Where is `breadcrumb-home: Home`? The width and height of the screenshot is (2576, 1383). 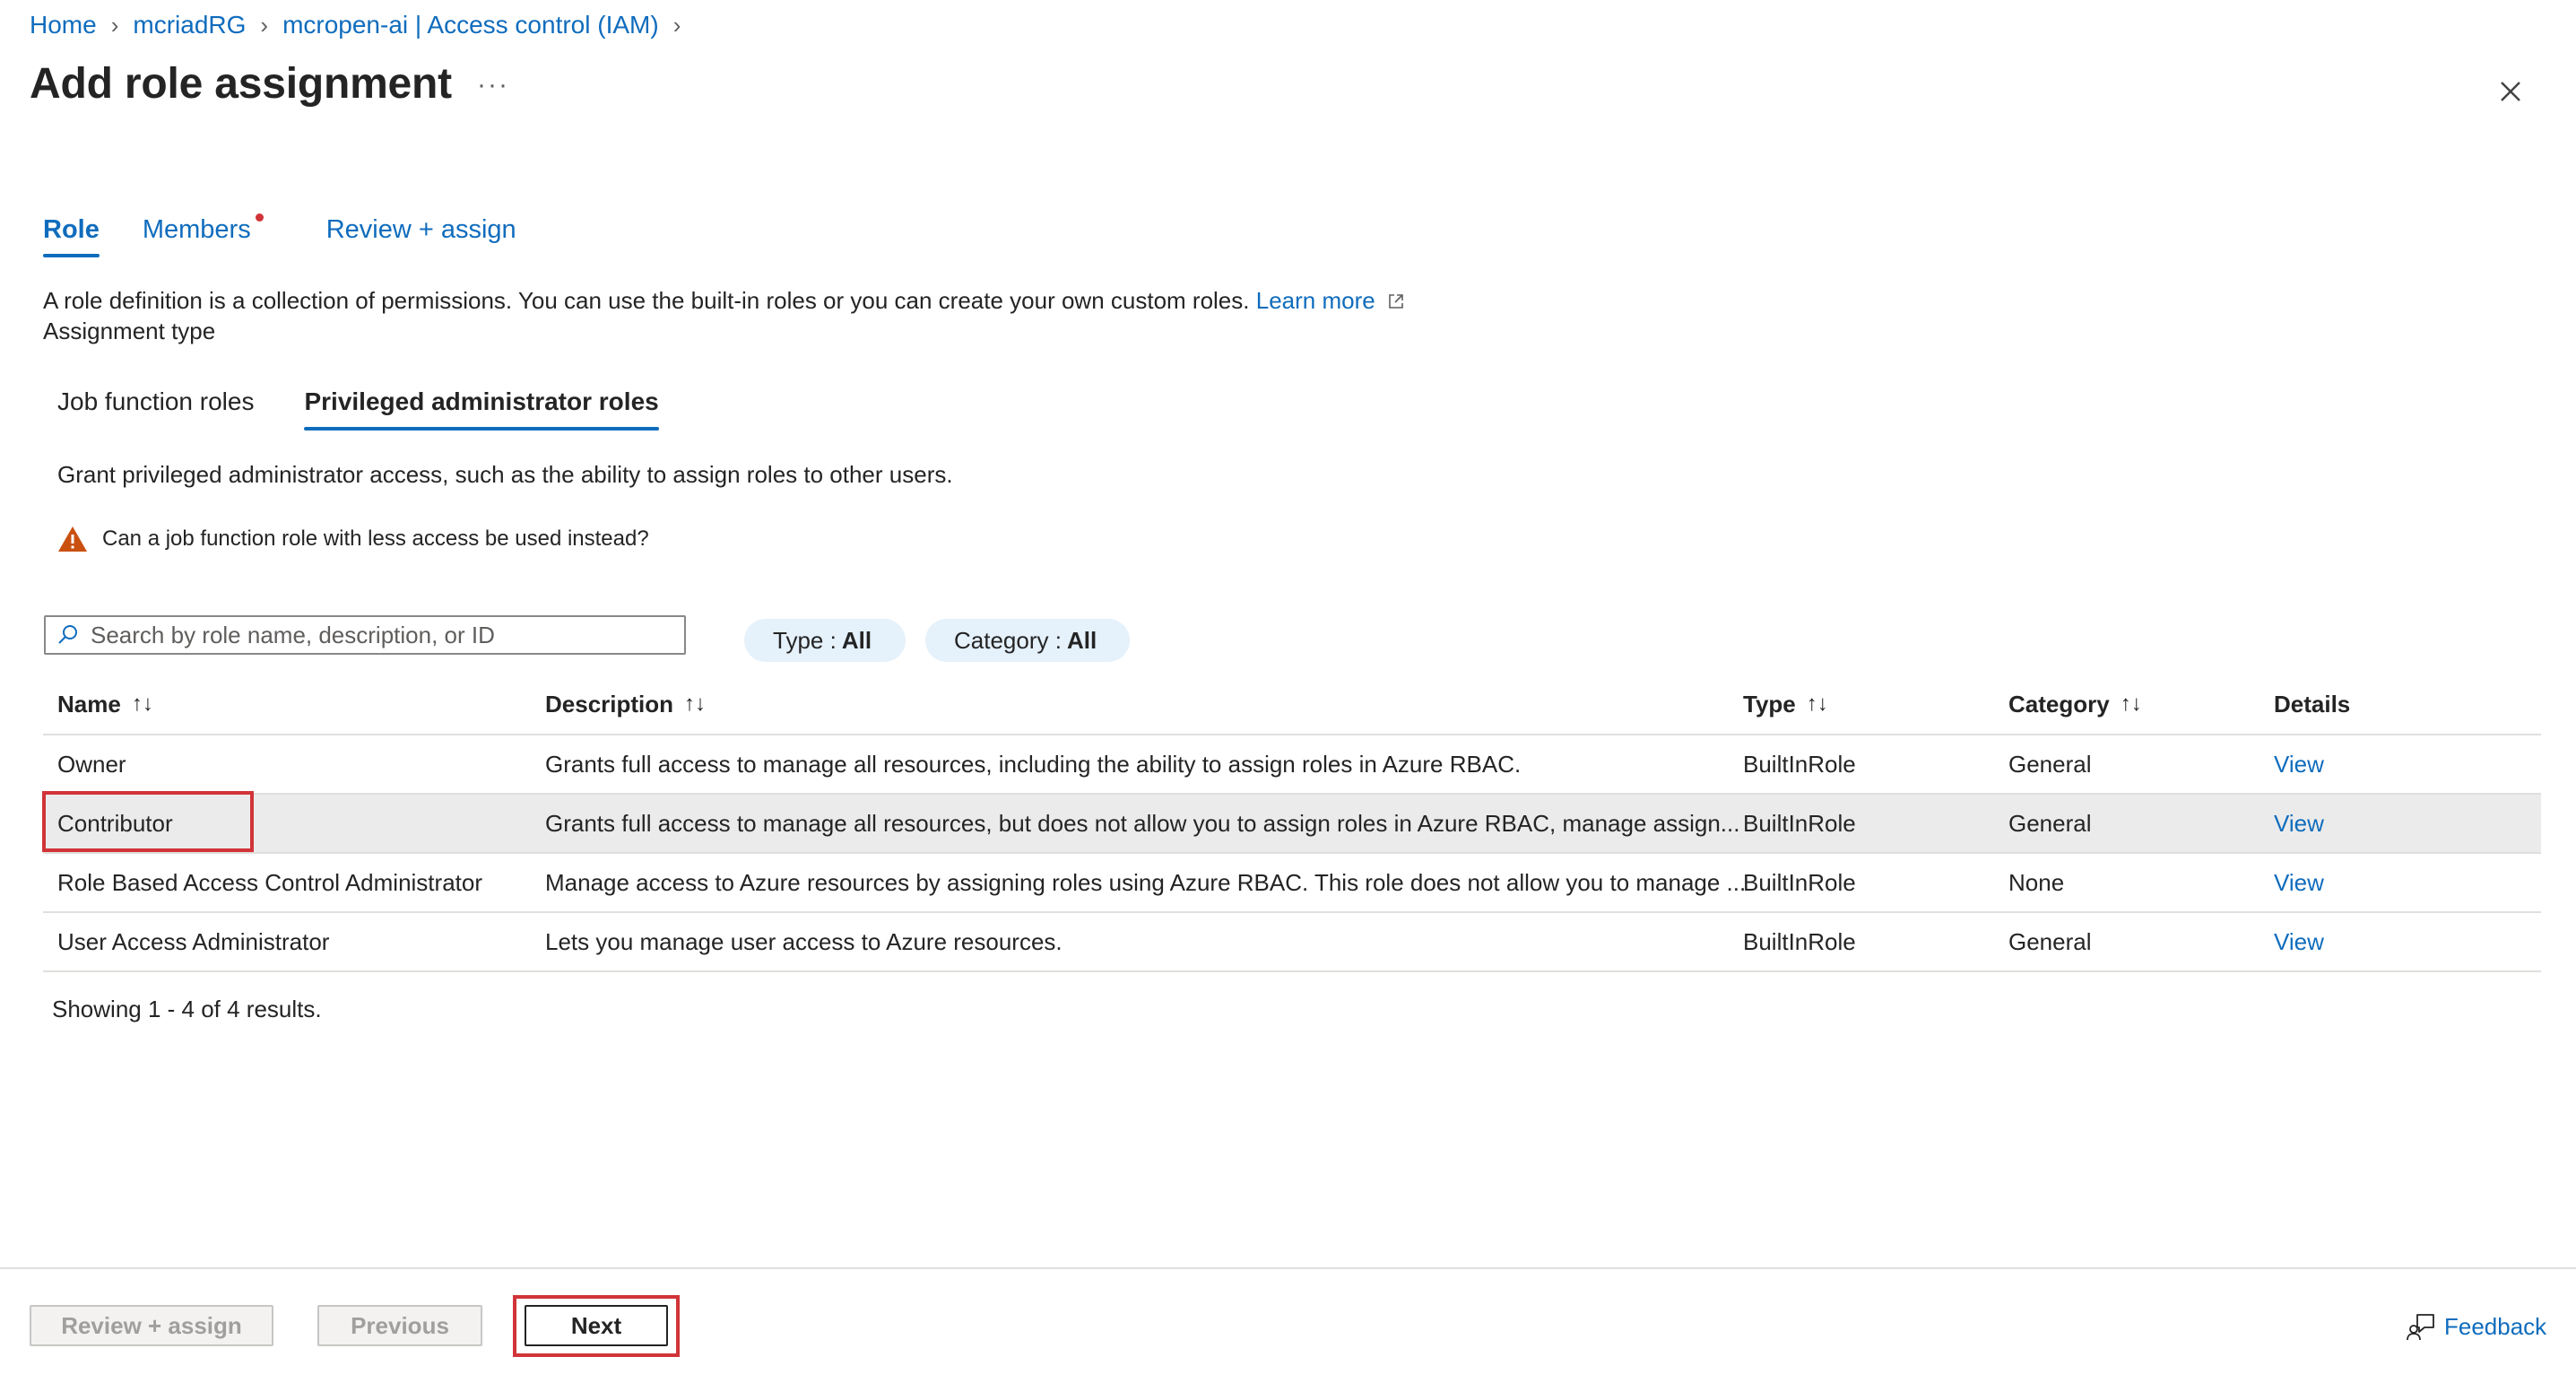
breadcrumb-home: Home is located at coordinates (63, 25).